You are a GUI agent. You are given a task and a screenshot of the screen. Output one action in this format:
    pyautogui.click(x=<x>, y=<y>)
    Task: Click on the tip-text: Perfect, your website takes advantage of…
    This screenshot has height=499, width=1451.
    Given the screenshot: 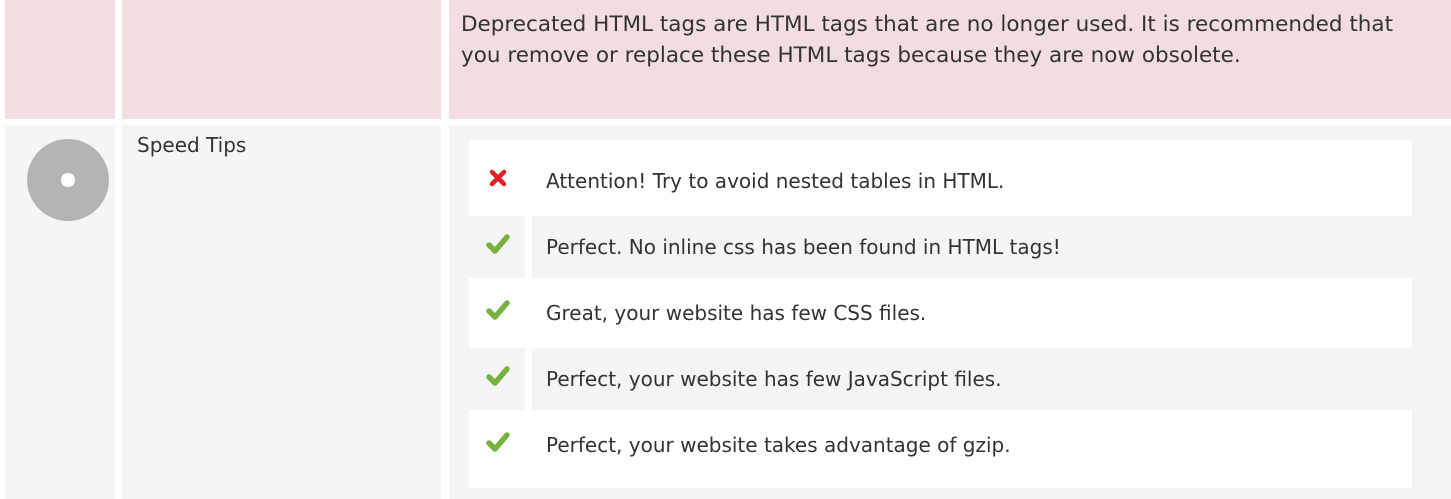 What is the action you would take?
    pyautogui.click(x=778, y=445)
    